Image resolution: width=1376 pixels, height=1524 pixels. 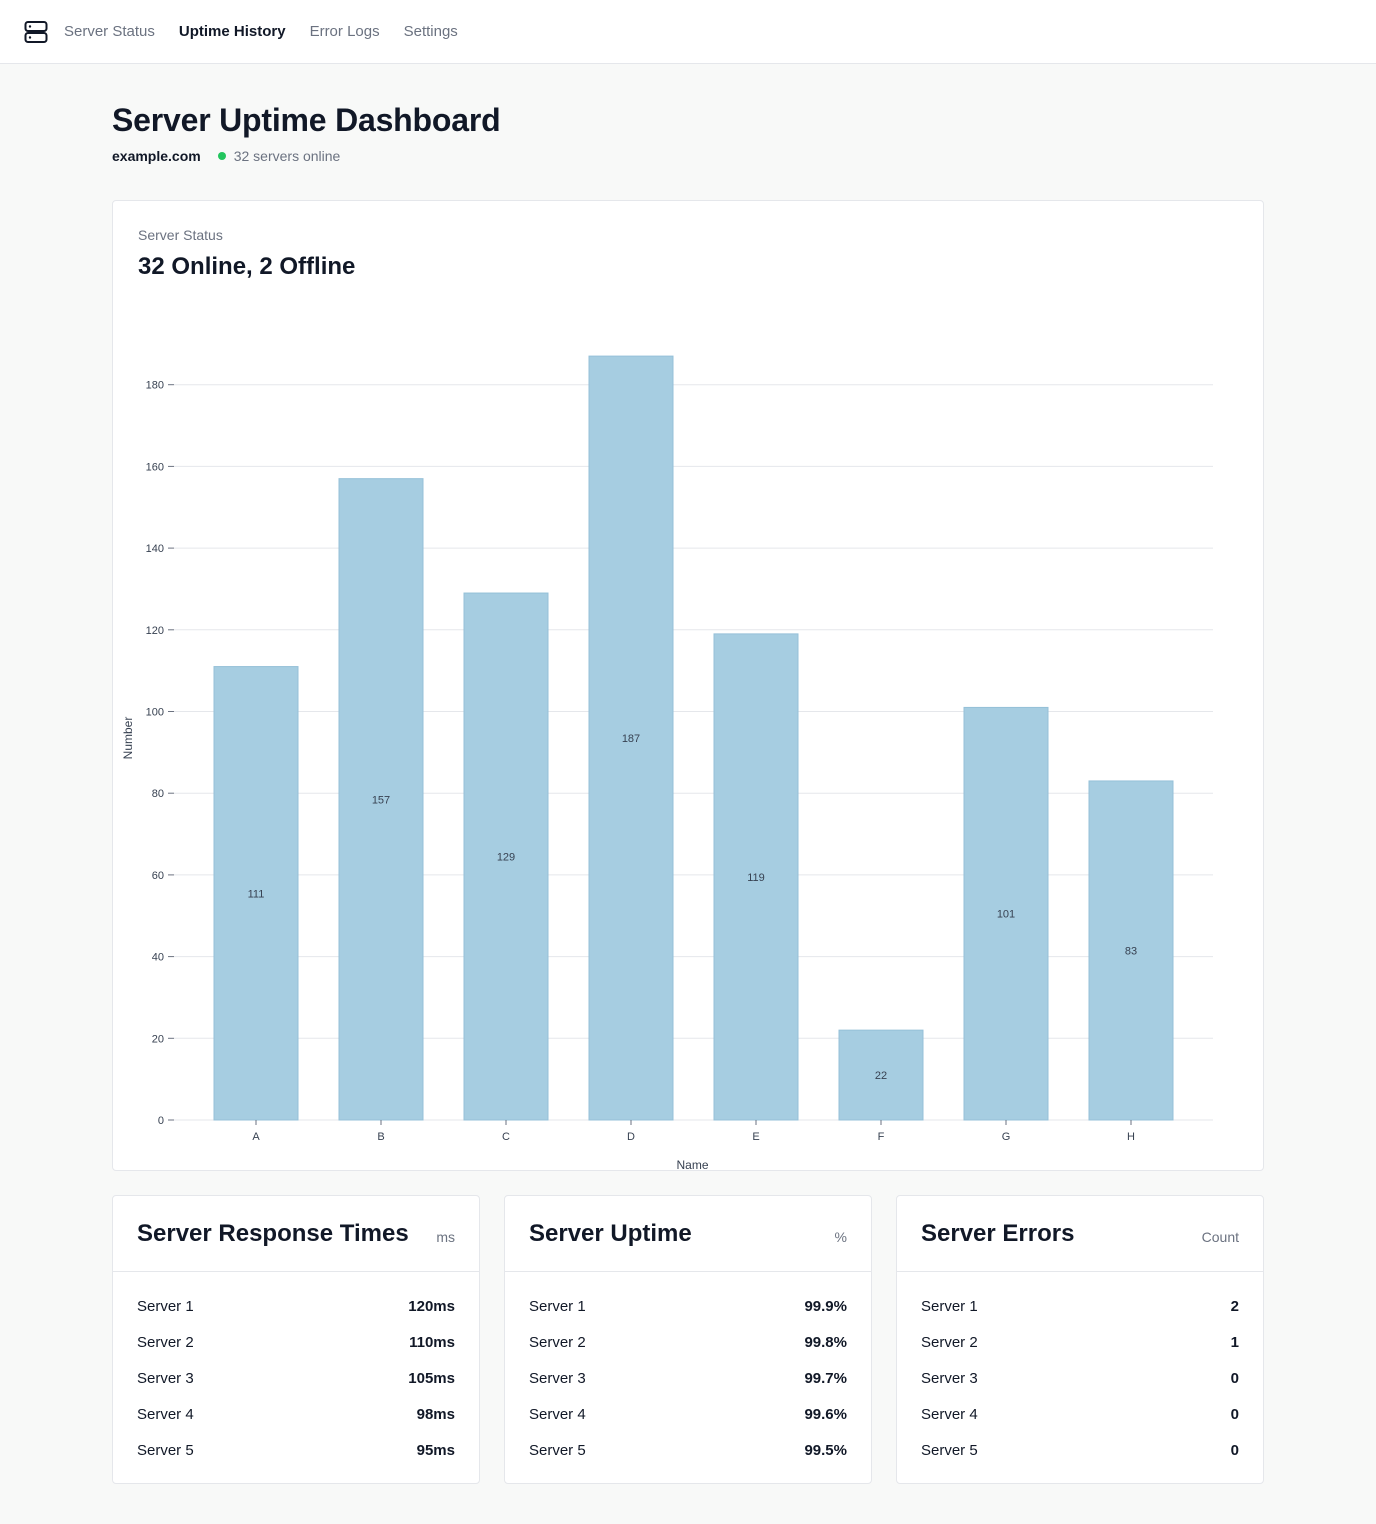 What do you see at coordinates (431, 1378) in the screenshot?
I see `server-value: 105ms` at bounding box center [431, 1378].